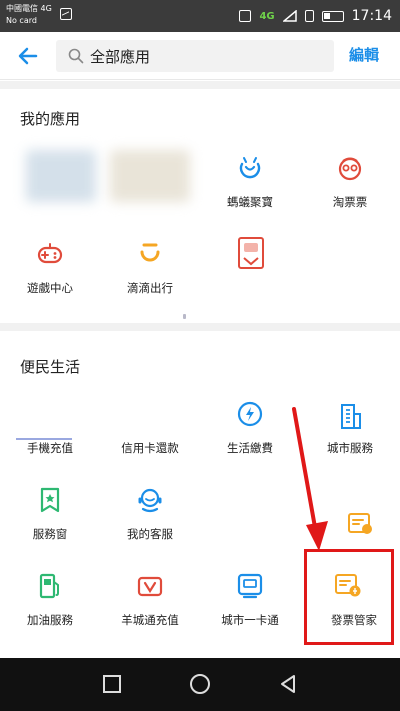 The image size is (400, 711). Describe the element at coordinates (50, 119) in the screenshot. I see `my-apps-title: 我的應用` at that location.